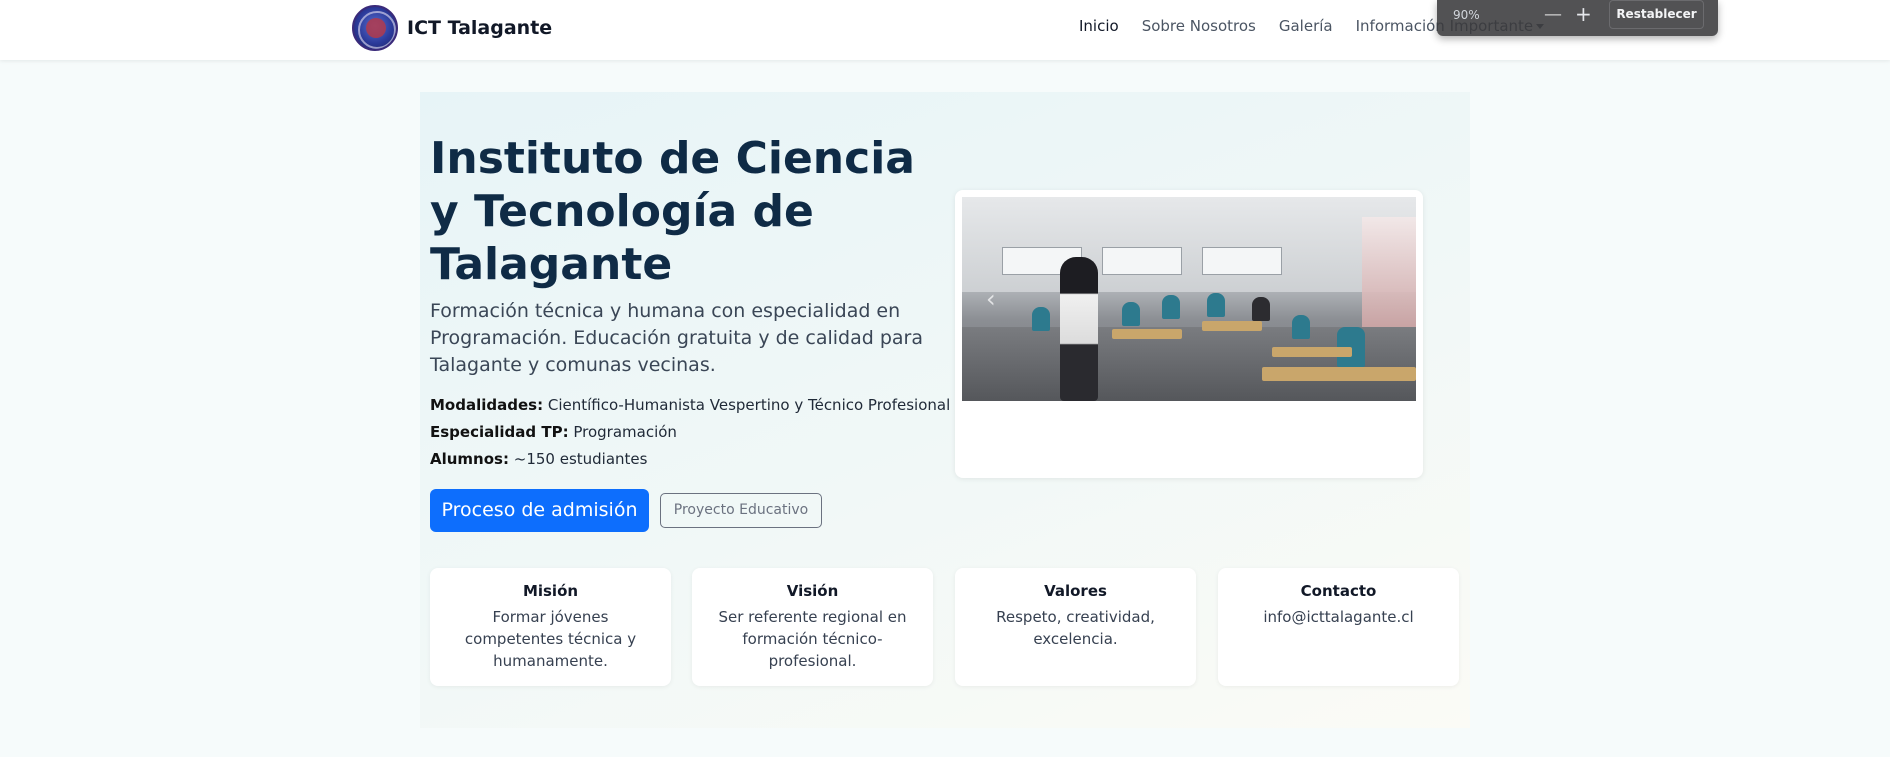 This screenshot has width=1890, height=757. Describe the element at coordinates (480, 28) in the screenshot. I see `brand-name: ICT Talagante` at that location.